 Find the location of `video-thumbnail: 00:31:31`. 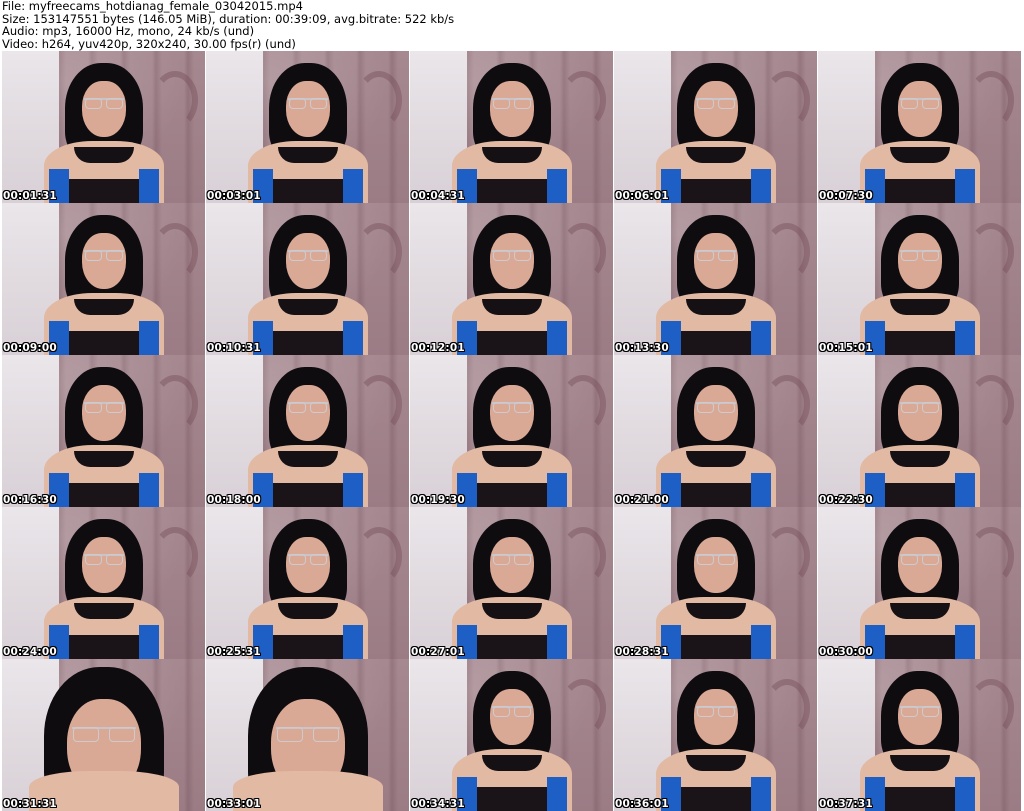

video-thumbnail: 00:31:31 is located at coordinates (103, 735).